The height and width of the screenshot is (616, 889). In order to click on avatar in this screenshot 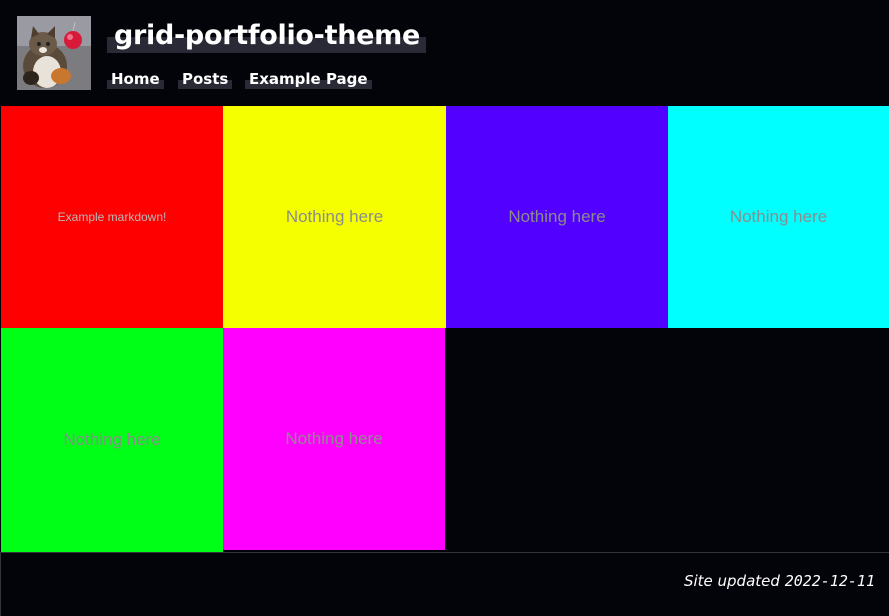, I will do `click(54, 53)`.